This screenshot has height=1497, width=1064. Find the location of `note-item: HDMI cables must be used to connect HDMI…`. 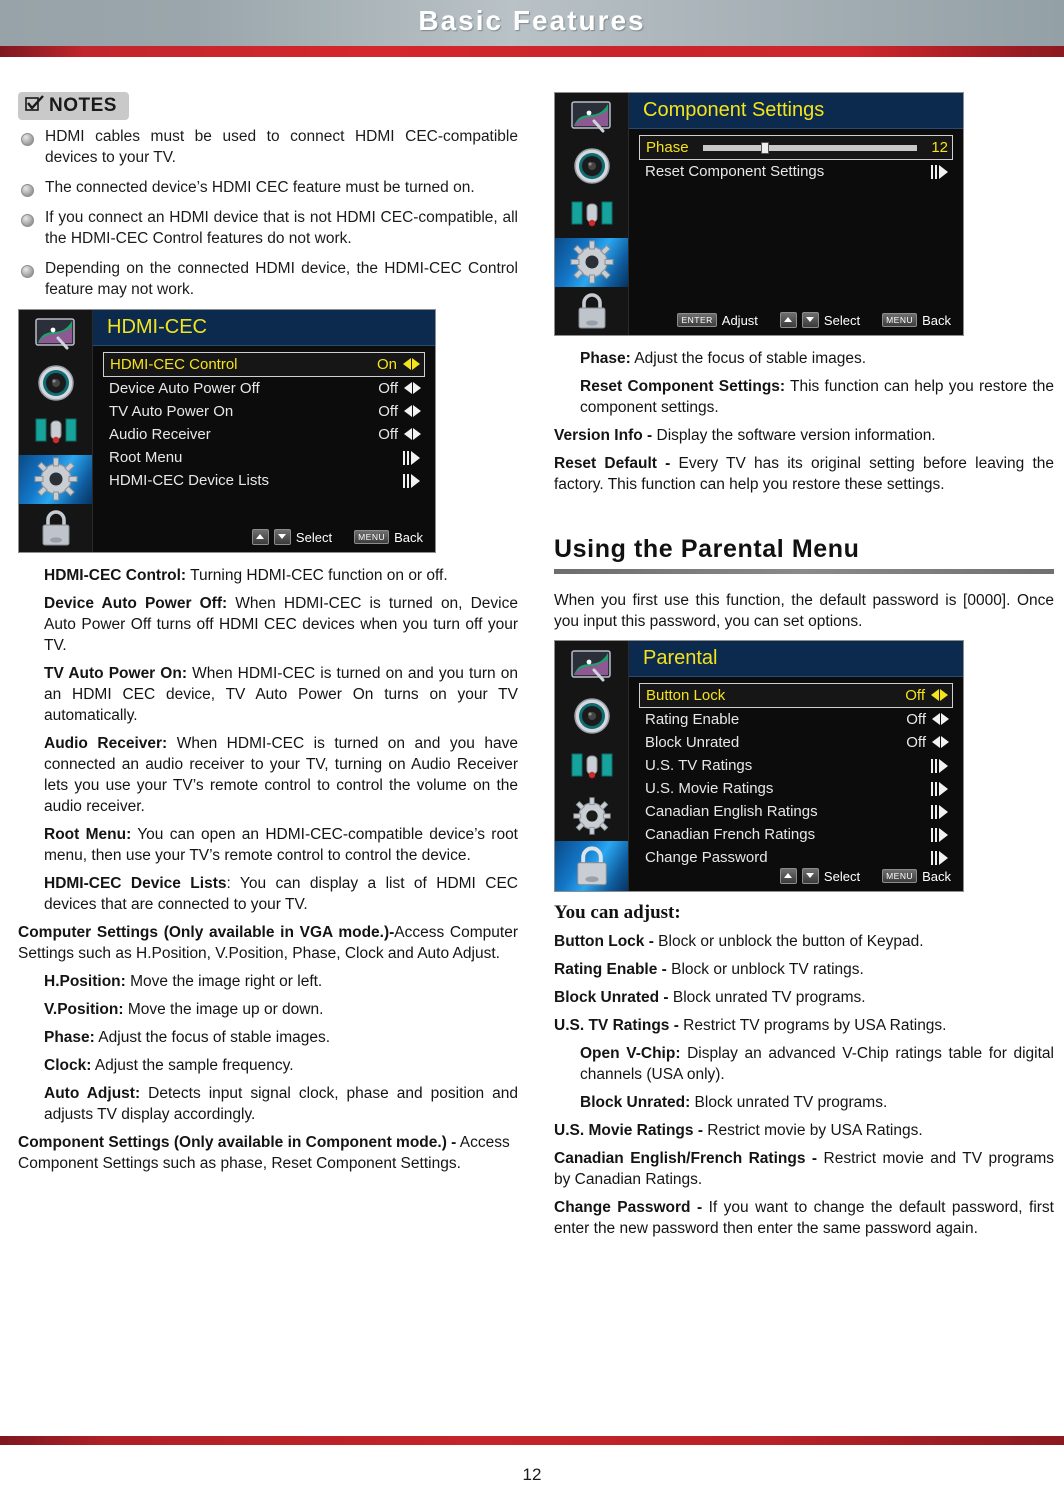

note-item: HDMI cables must be used to connect HDMI… is located at coordinates (268, 147).